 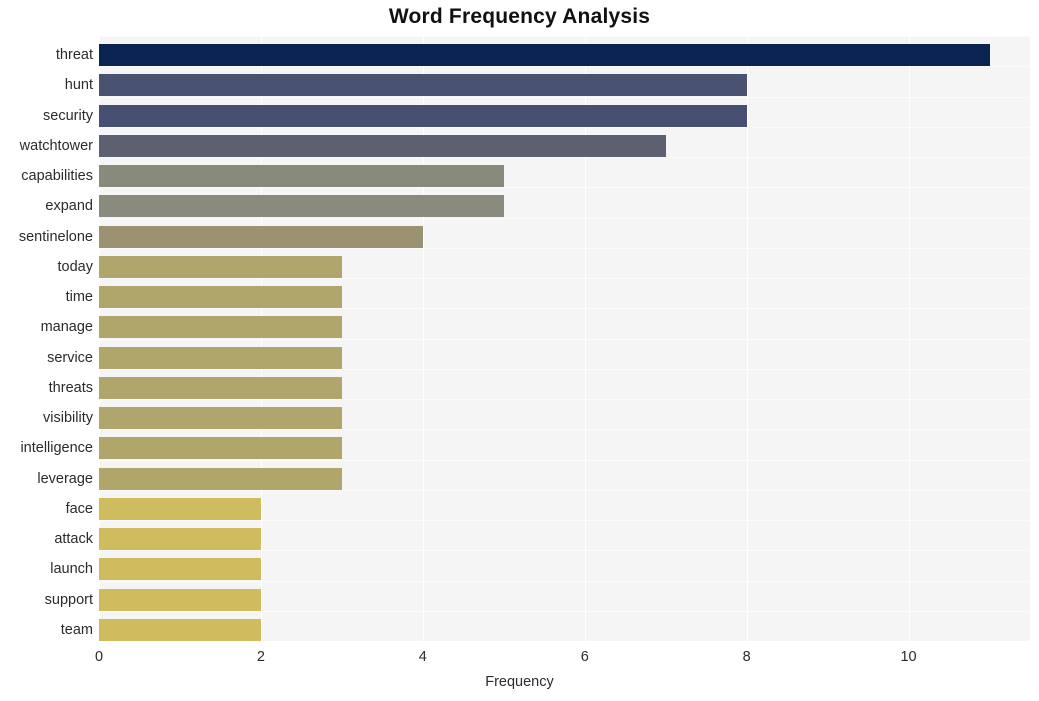 I want to click on y-axis-tick-label: sentinelone, so click(x=55, y=236).